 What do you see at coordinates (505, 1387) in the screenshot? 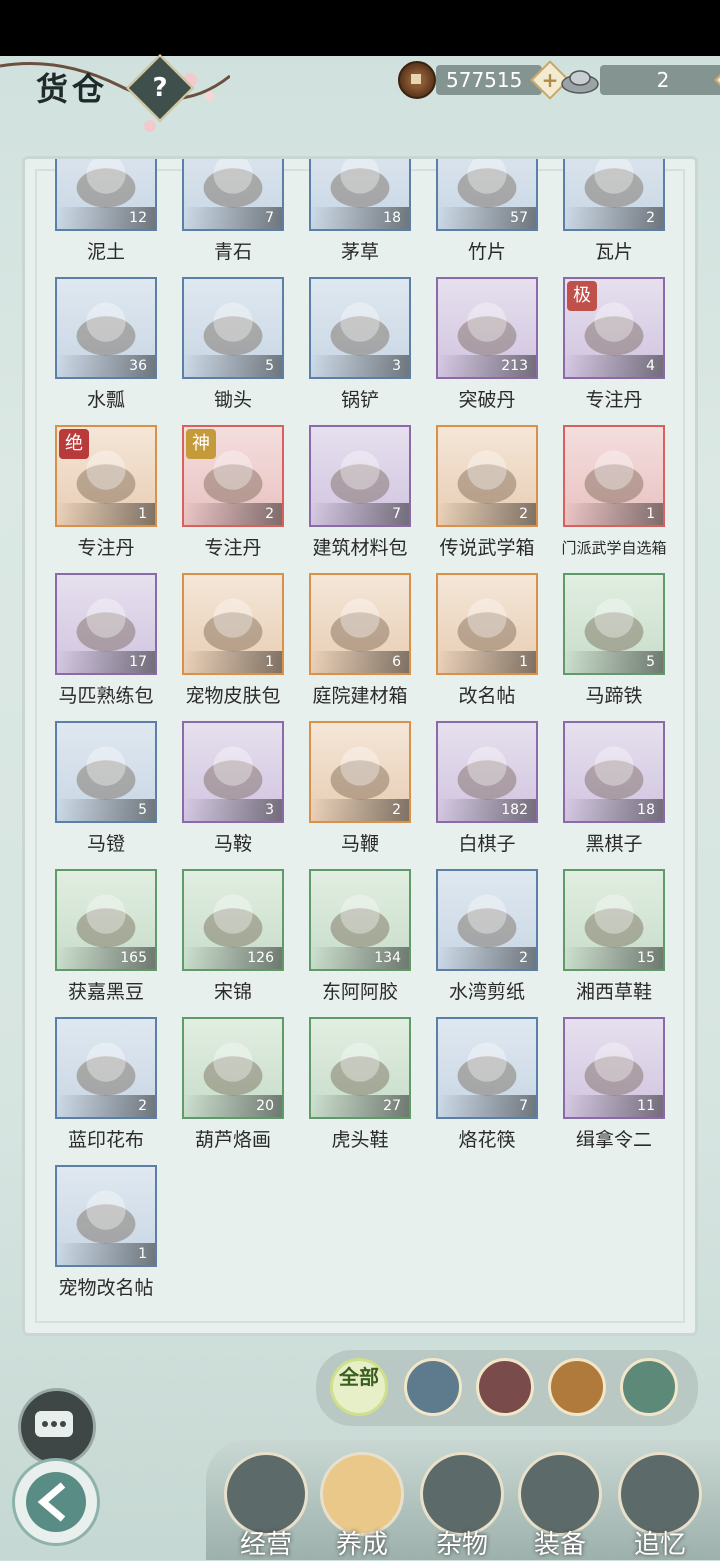
I see `filter-weapon-button` at bounding box center [505, 1387].